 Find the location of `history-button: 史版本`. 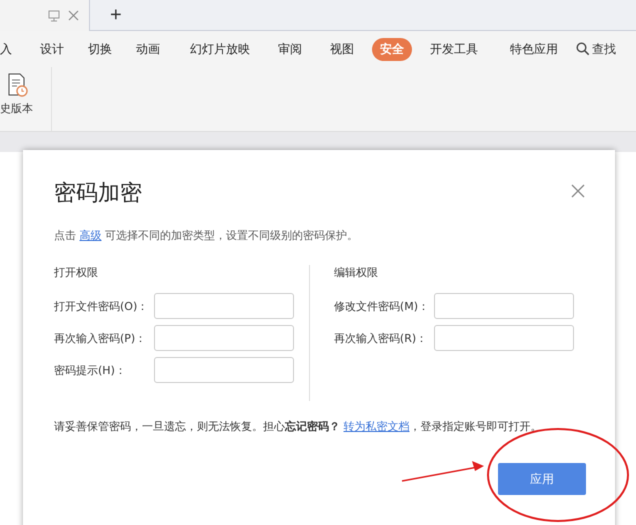

history-button: 史版本 is located at coordinates (26, 99).